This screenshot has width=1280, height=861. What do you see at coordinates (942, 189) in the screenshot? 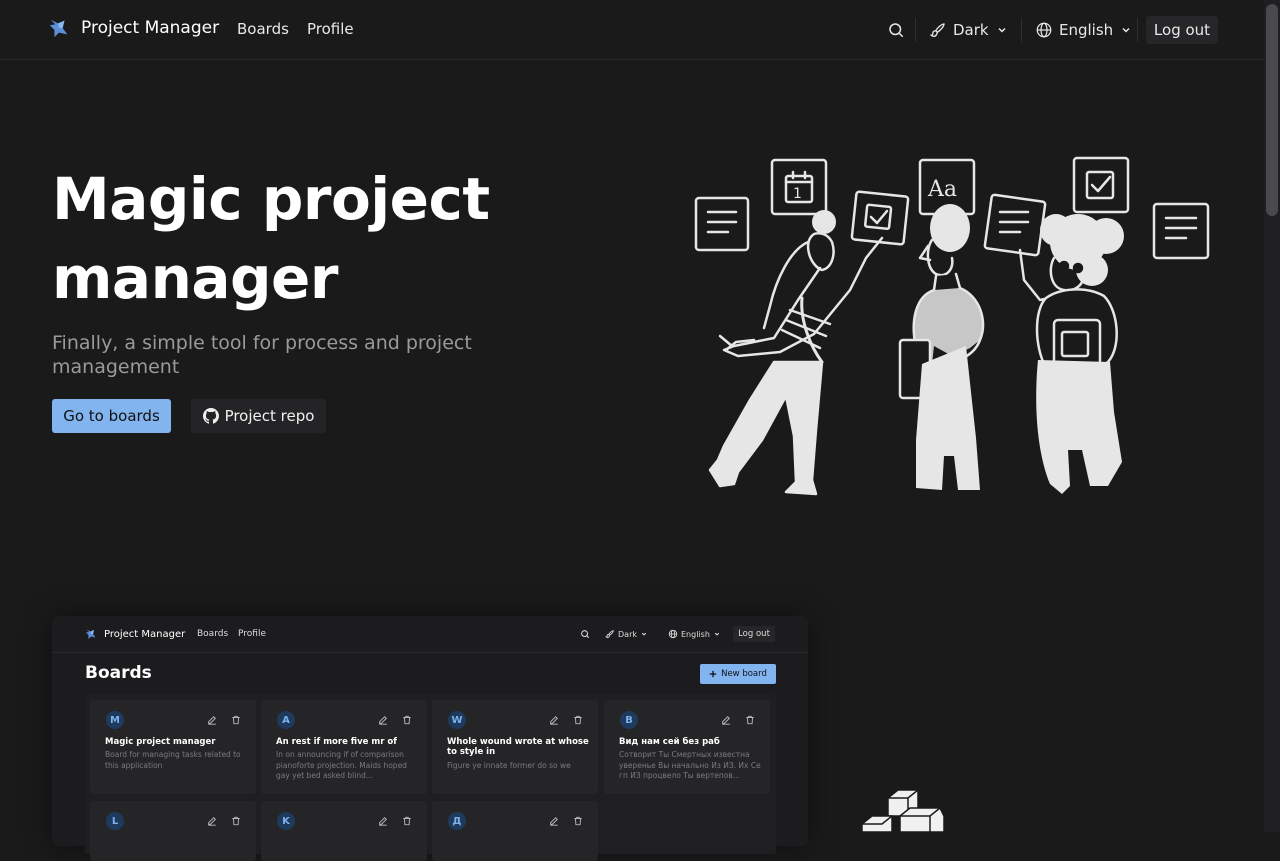
I see `svg-text: Aa` at bounding box center [942, 189].